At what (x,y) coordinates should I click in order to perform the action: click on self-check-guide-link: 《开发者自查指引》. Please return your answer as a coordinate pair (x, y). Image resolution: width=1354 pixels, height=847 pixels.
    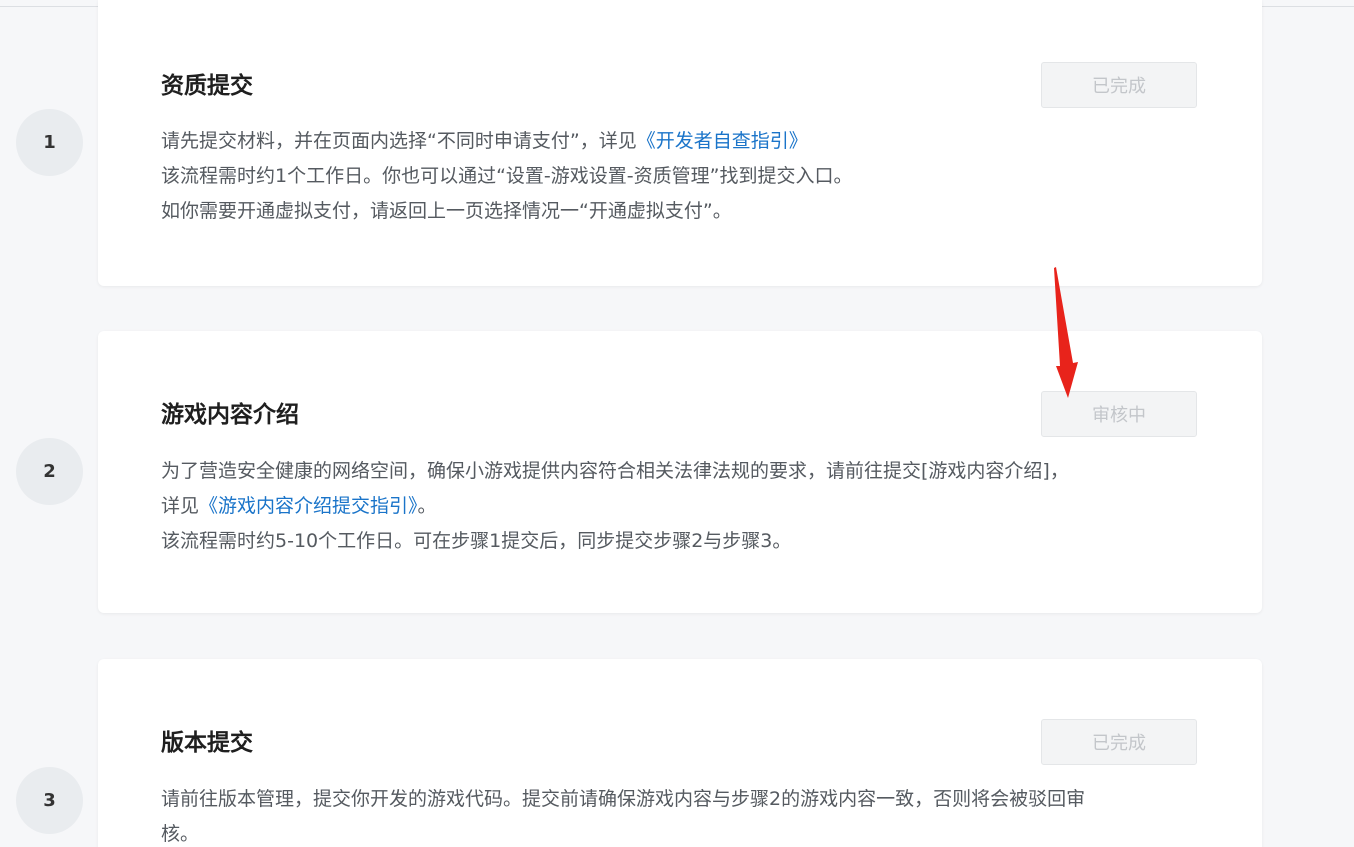
    Looking at the image, I should click on (722, 141).